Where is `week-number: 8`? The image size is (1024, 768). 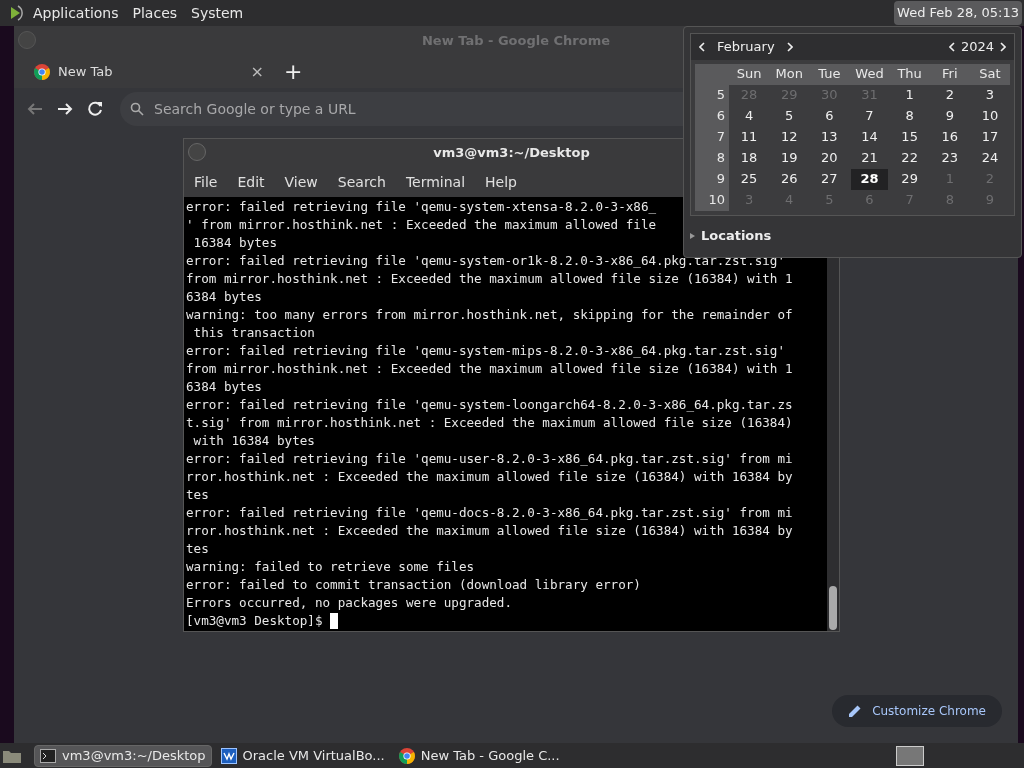
week-number: 8 is located at coordinates (712, 158).